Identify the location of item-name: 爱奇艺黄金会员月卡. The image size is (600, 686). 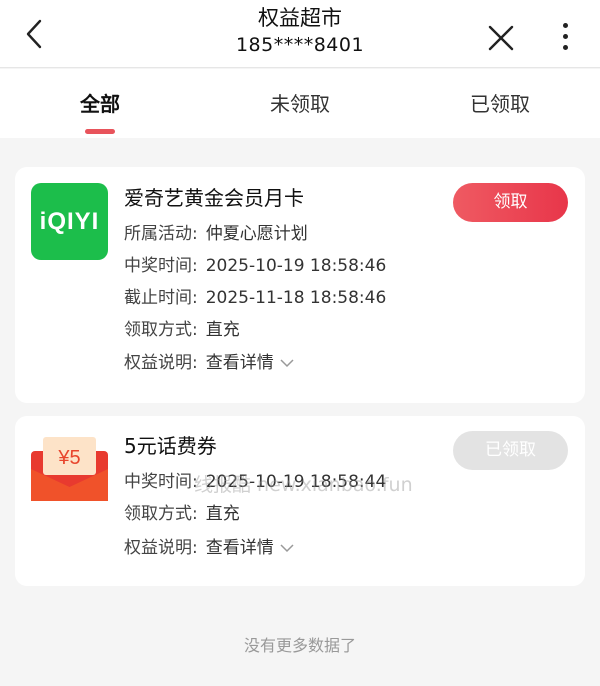
(214, 198).